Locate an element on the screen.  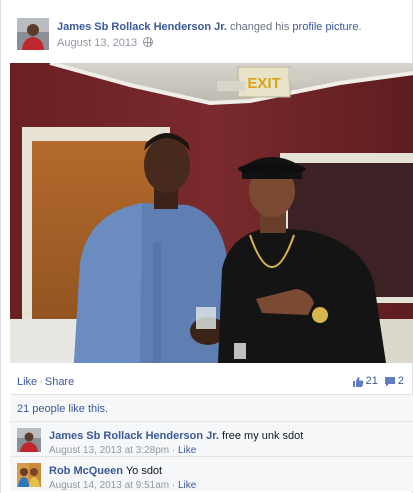
comment-meta: August 14, 2013 at 9:51am · Like is located at coordinates (122, 485).